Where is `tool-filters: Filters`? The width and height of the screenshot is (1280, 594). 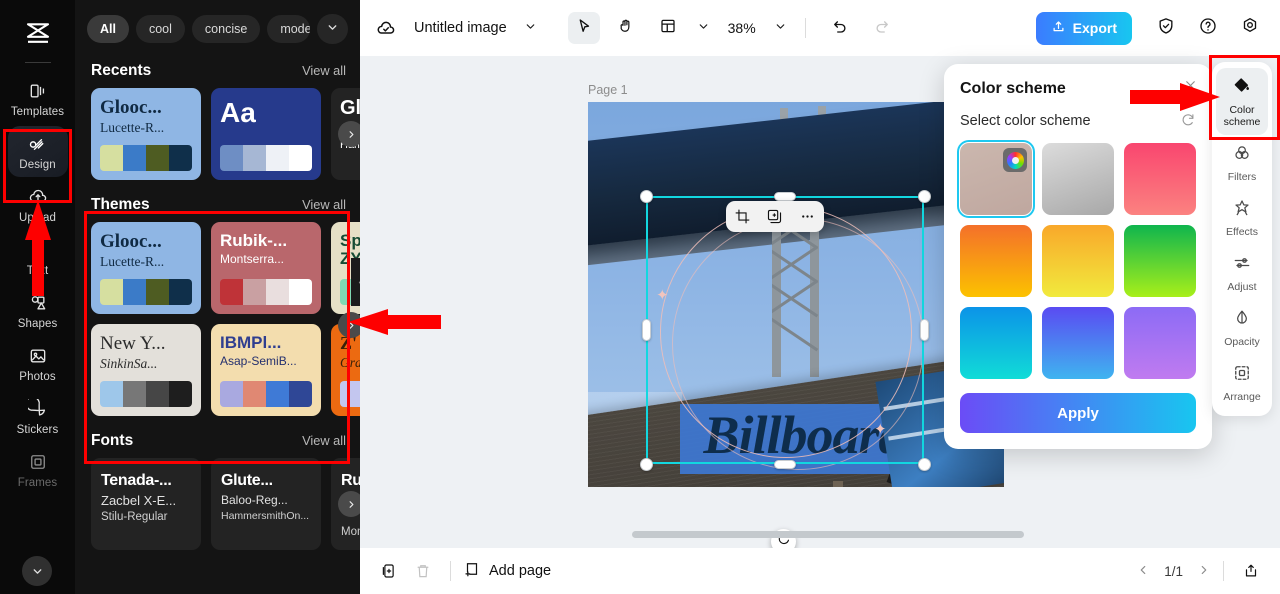
tool-filters: Filters is located at coordinates (1242, 162).